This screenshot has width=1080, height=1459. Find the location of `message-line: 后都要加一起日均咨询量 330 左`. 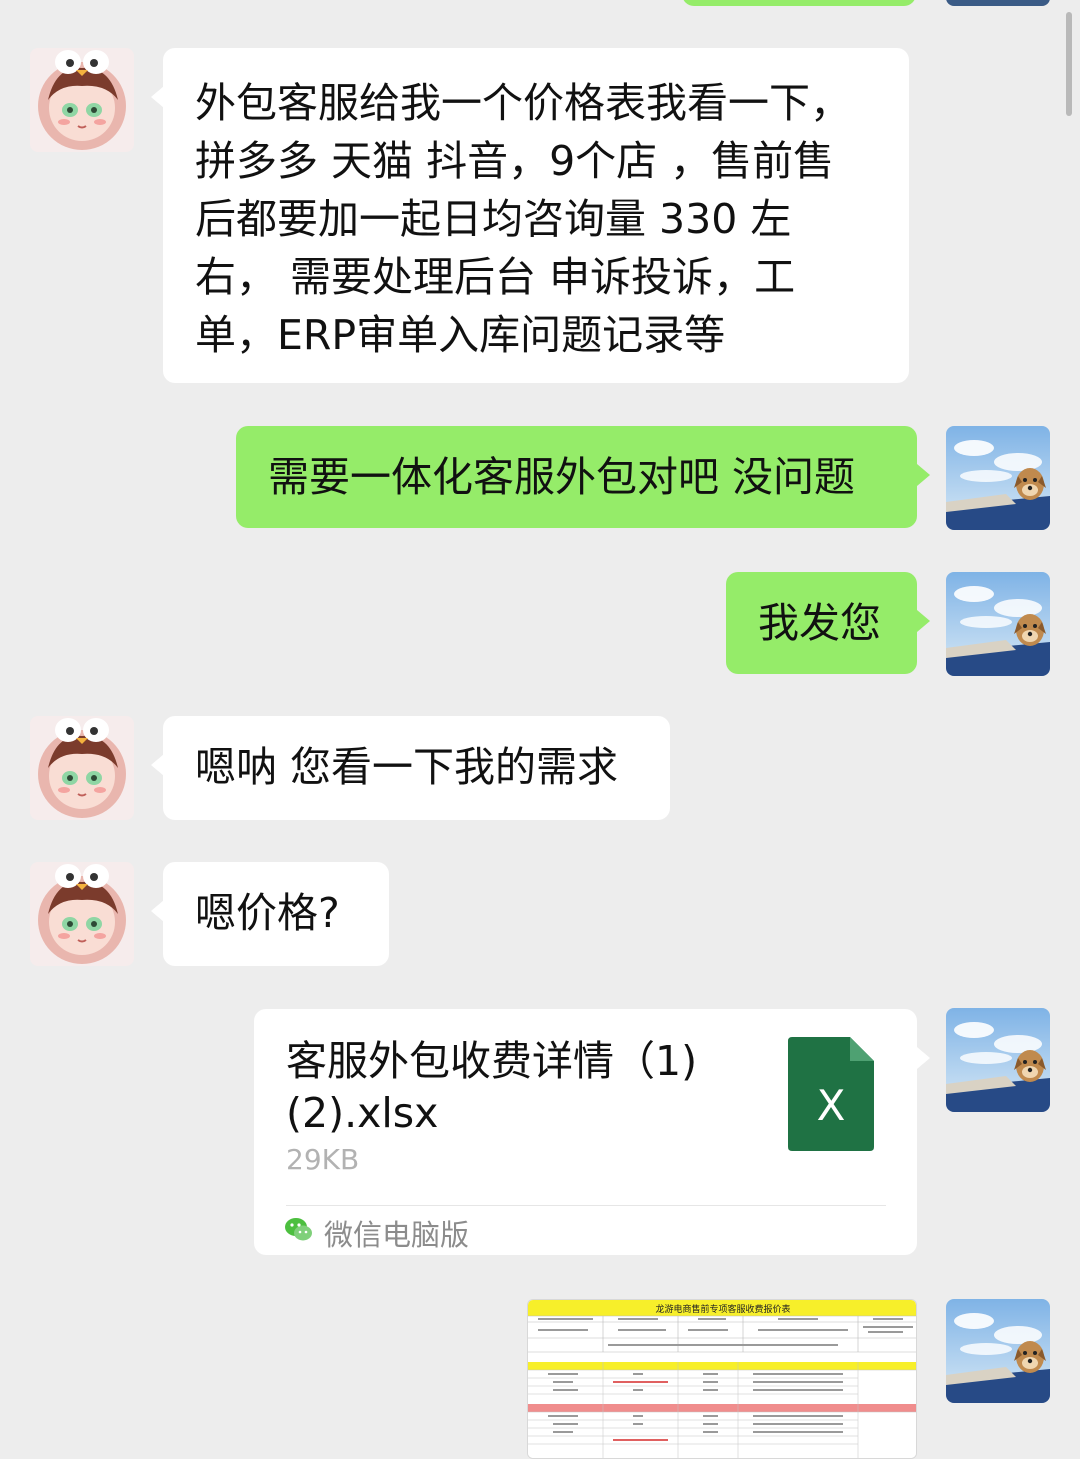

message-line: 后都要加一起日均咨询量 330 左 is located at coordinates (493, 219).